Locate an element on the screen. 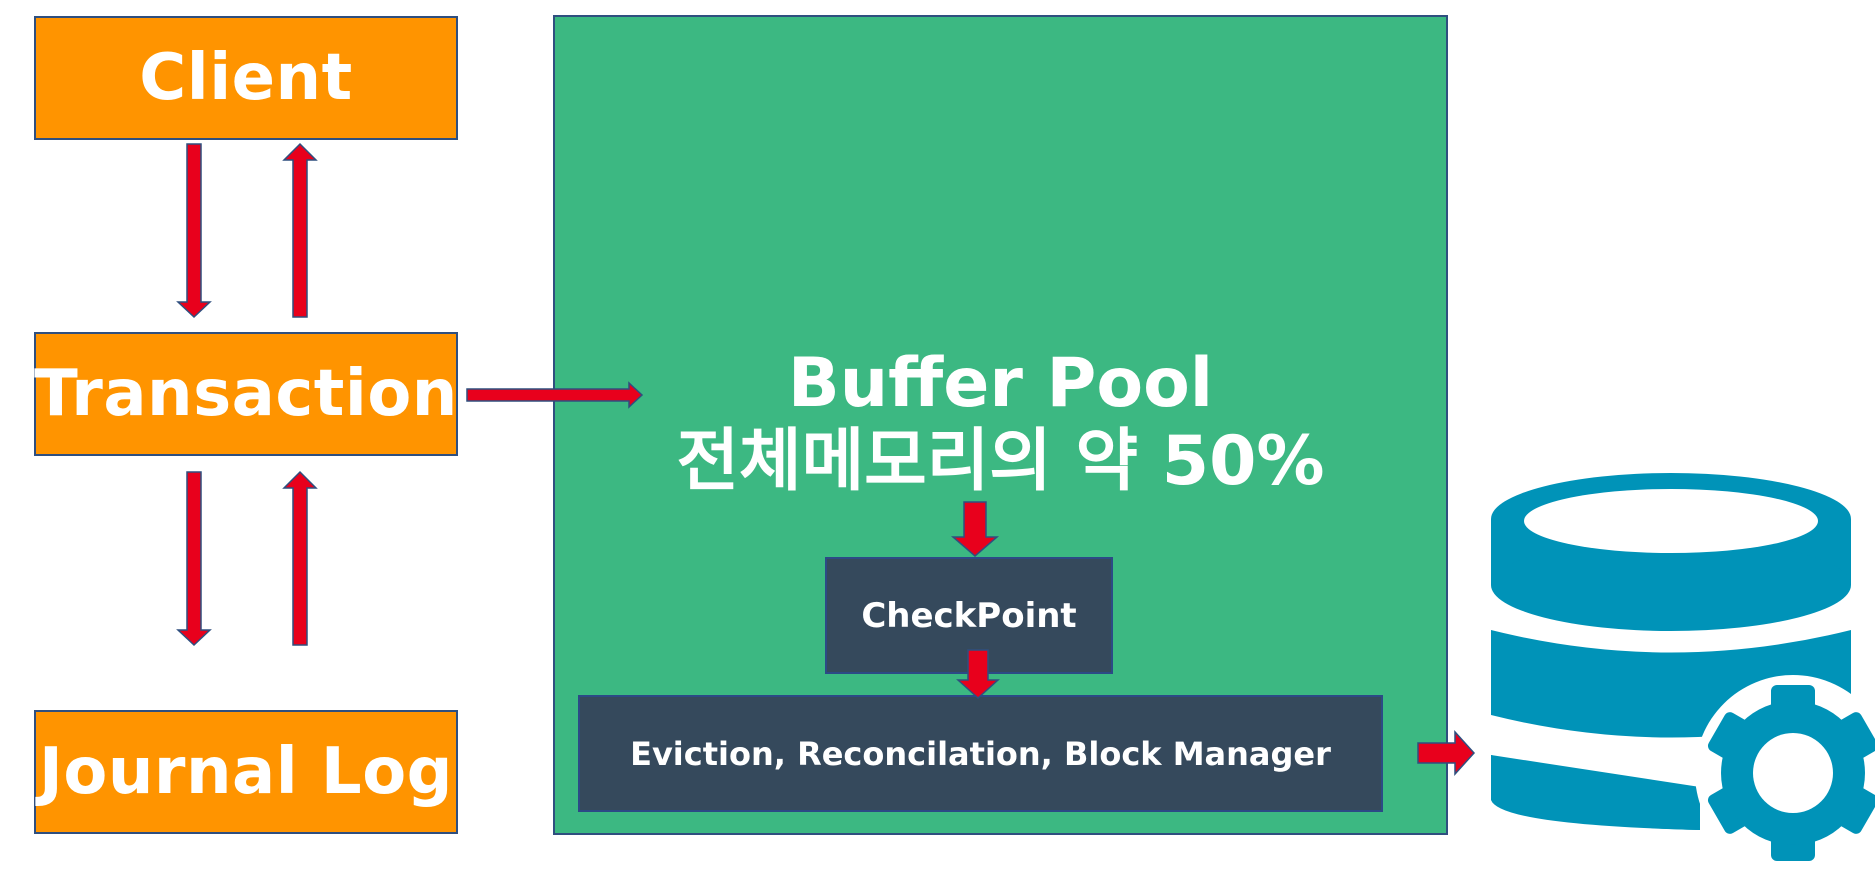 The width and height of the screenshot is (1875, 878). database-bottom-band is located at coordinates (1595, 792).